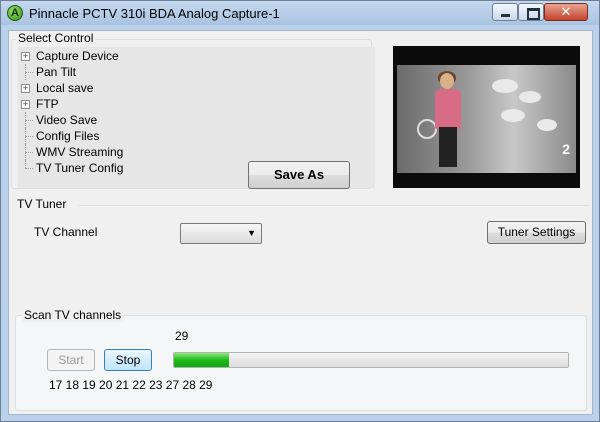 The height and width of the screenshot is (422, 600). I want to click on stop-button: Stop, so click(128, 360).